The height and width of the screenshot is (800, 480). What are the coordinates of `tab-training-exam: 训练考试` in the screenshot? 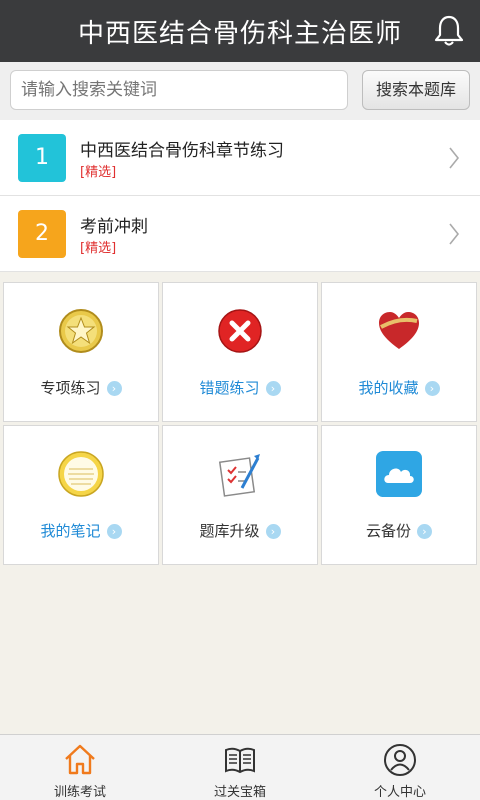 It's located at (80, 767).